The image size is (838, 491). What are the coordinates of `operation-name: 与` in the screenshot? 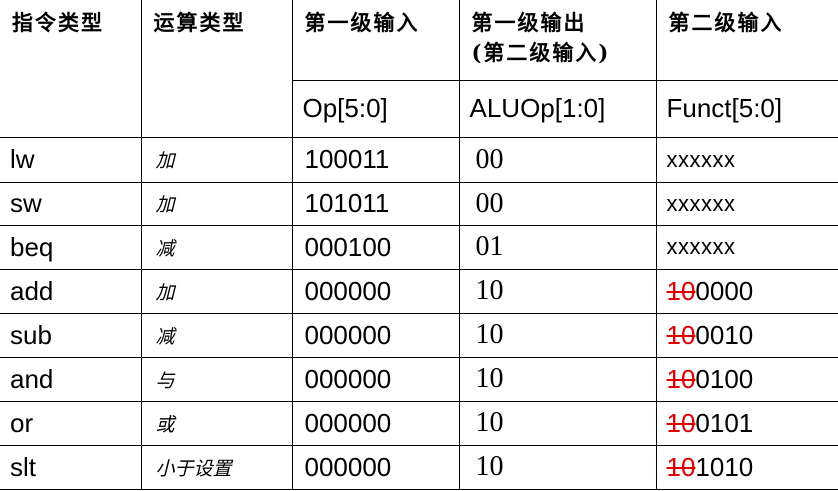 It's located at (216, 379).